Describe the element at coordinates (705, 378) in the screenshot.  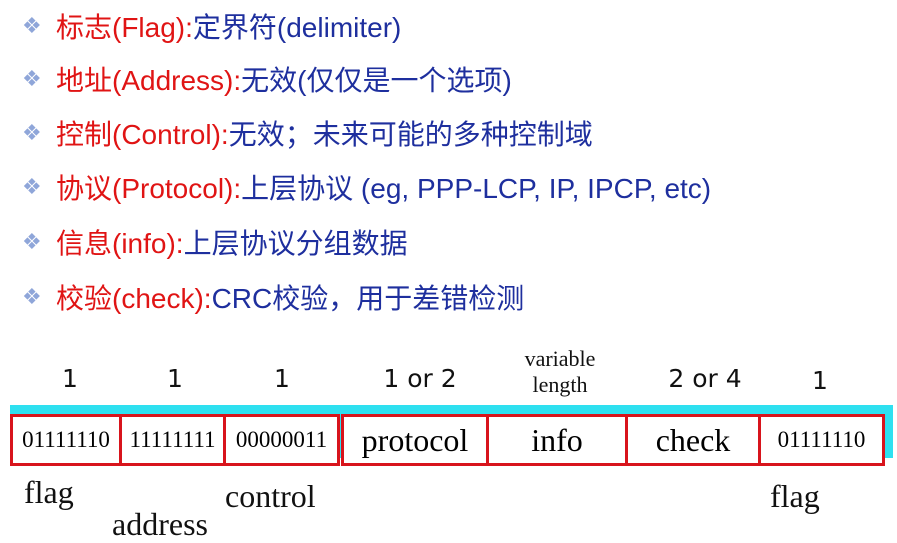
I see `size-check: 2 or 4` at that location.